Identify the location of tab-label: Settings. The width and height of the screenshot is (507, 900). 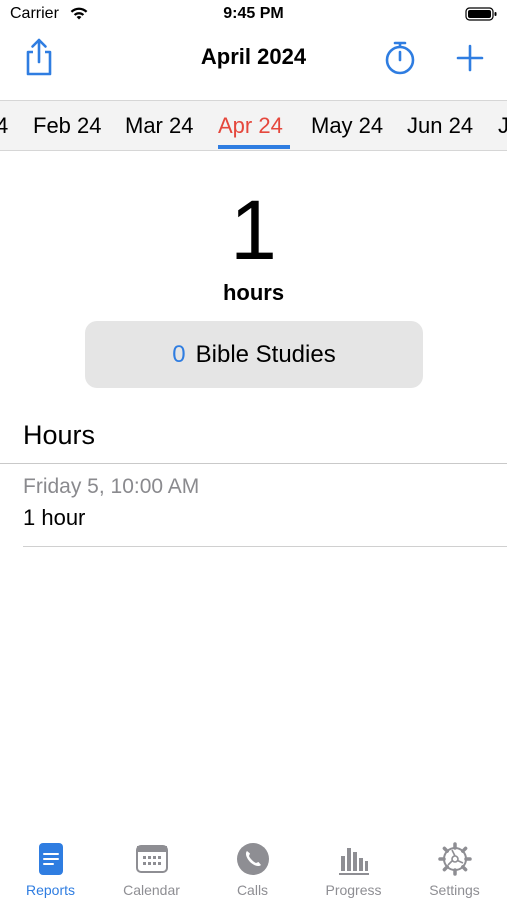
(454, 890).